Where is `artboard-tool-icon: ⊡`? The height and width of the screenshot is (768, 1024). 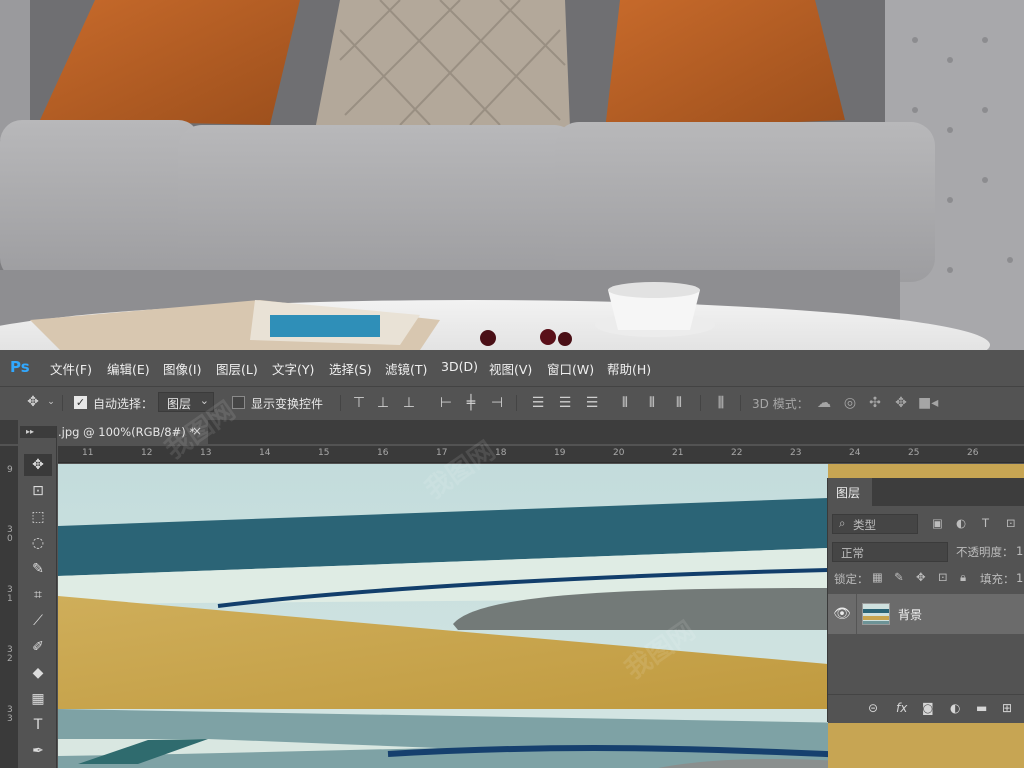
artboard-tool-icon: ⊡ is located at coordinates (38, 491).